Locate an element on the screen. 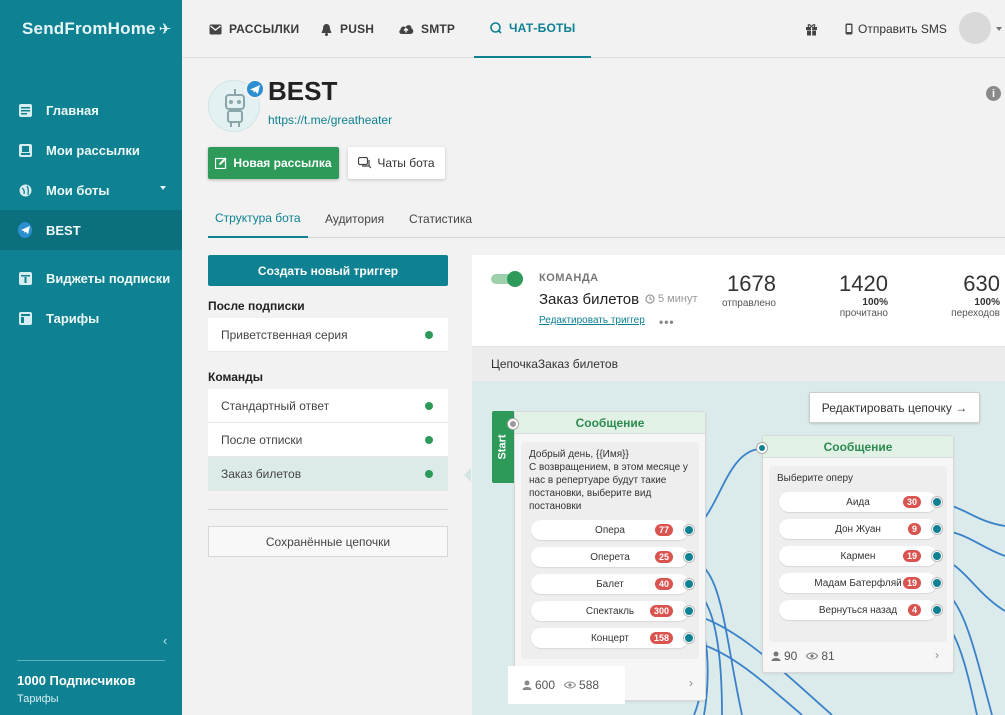 The height and width of the screenshot is (715, 1005). message-text: Выберите оперу is located at coordinates (815, 478).